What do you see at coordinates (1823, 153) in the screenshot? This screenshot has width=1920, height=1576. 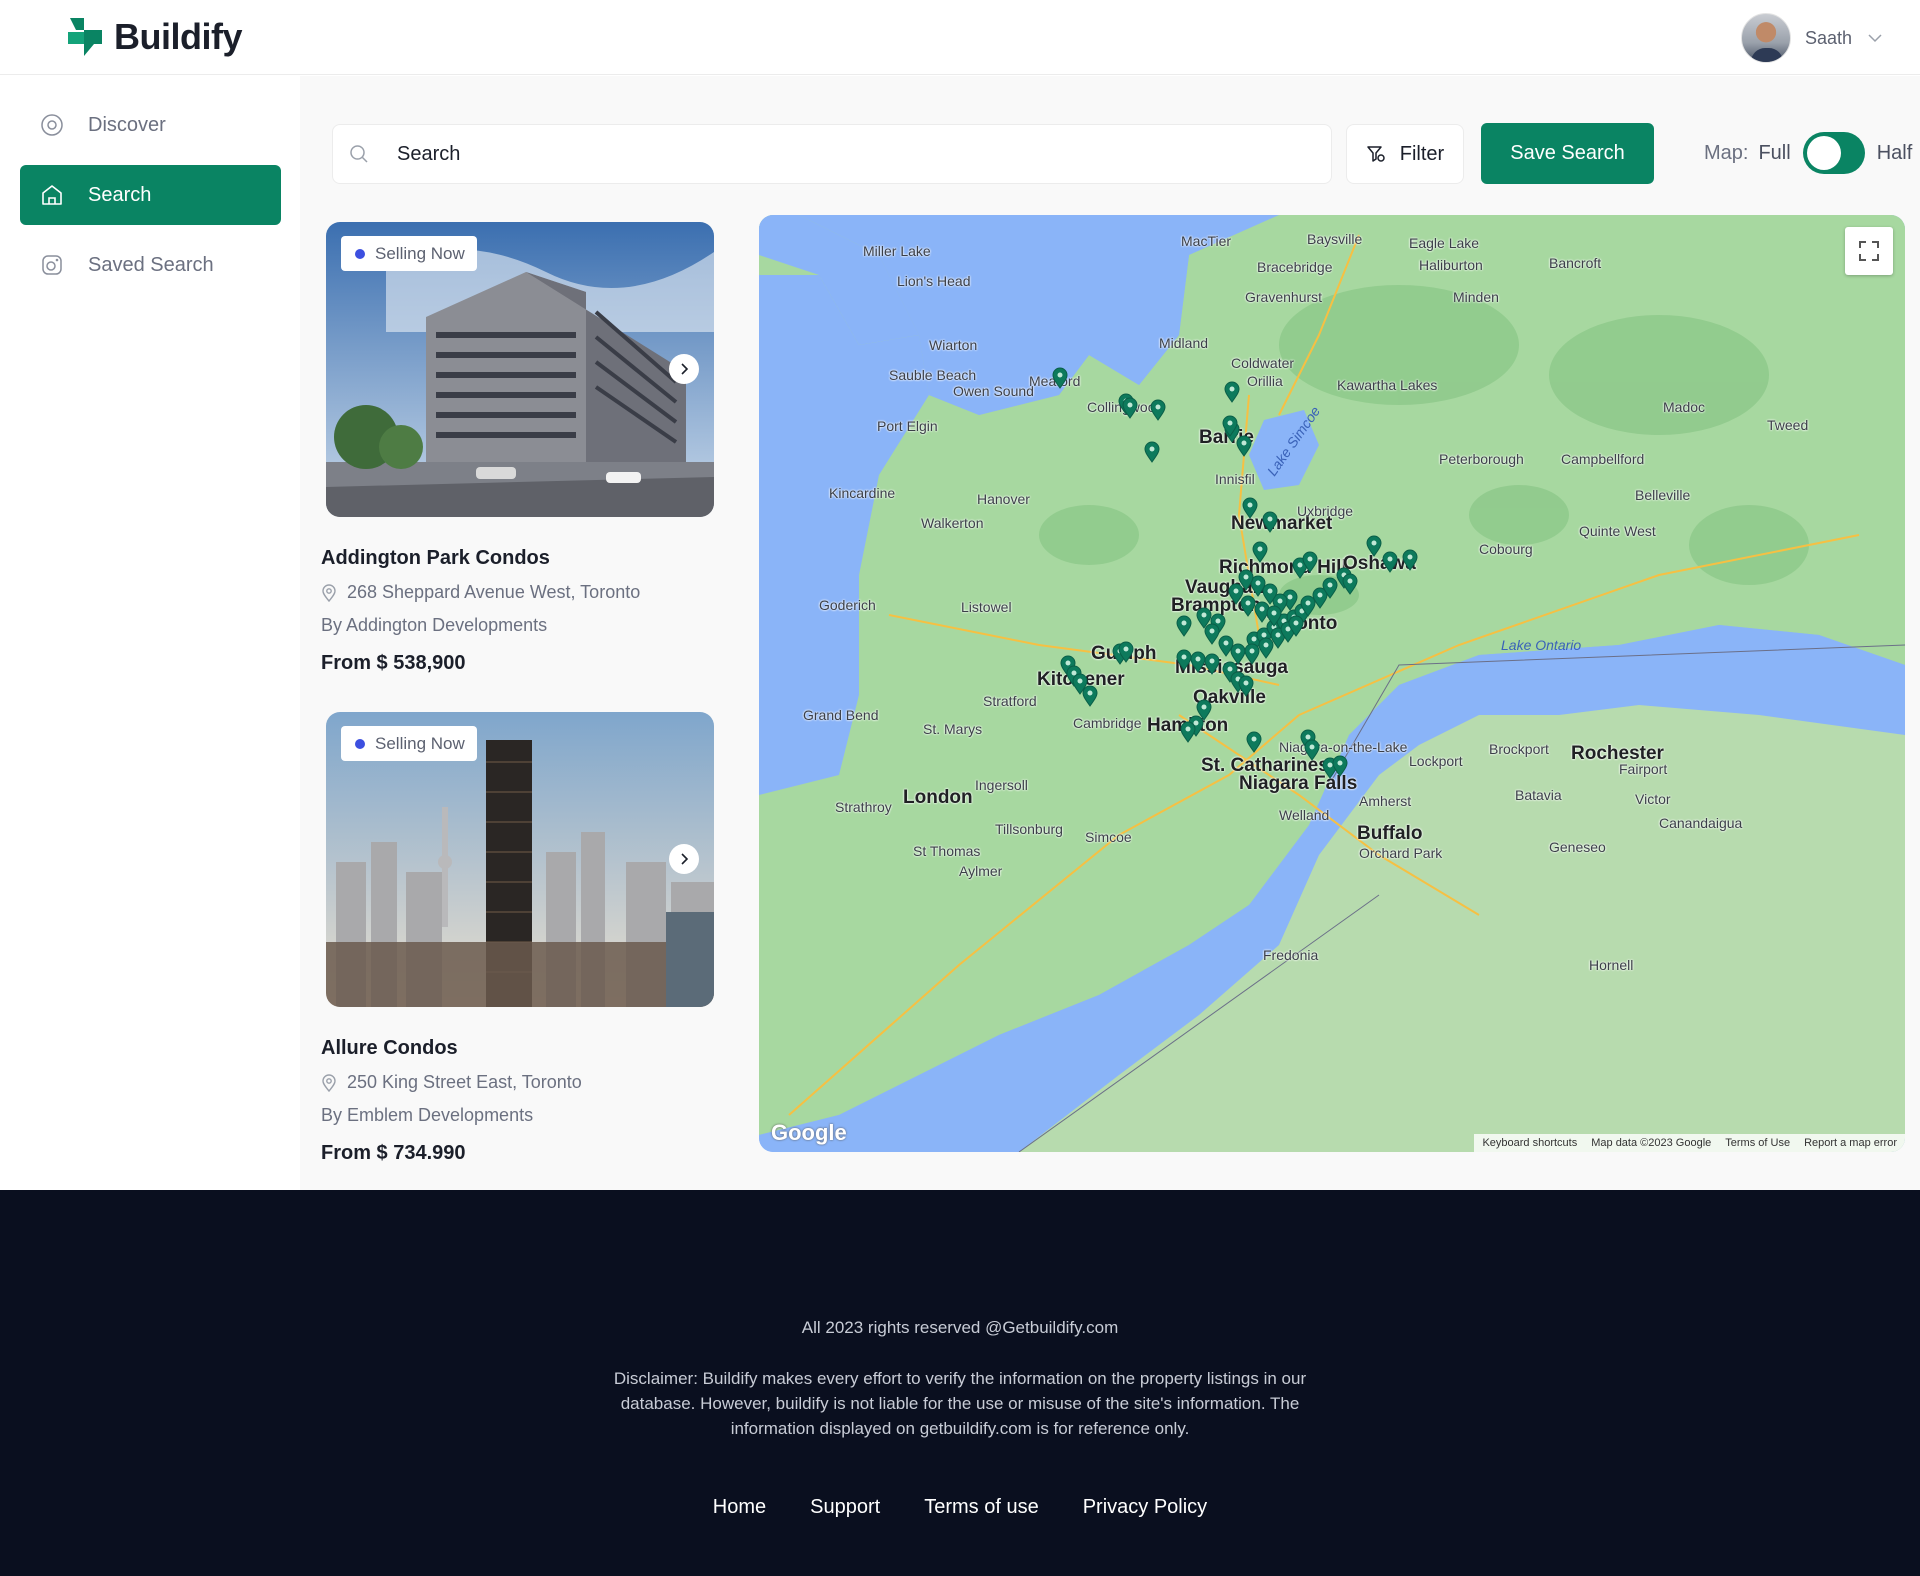 I see `switch-knob` at bounding box center [1823, 153].